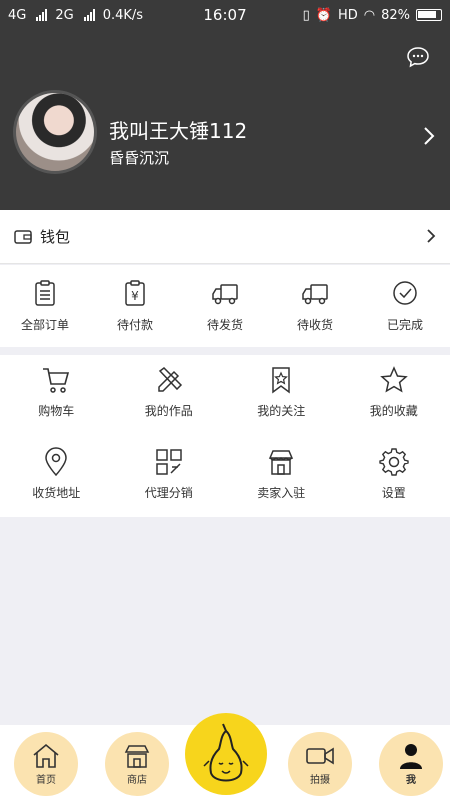 This screenshot has width=450, height=800. I want to click on menu-label: 我的收藏, so click(393, 411).